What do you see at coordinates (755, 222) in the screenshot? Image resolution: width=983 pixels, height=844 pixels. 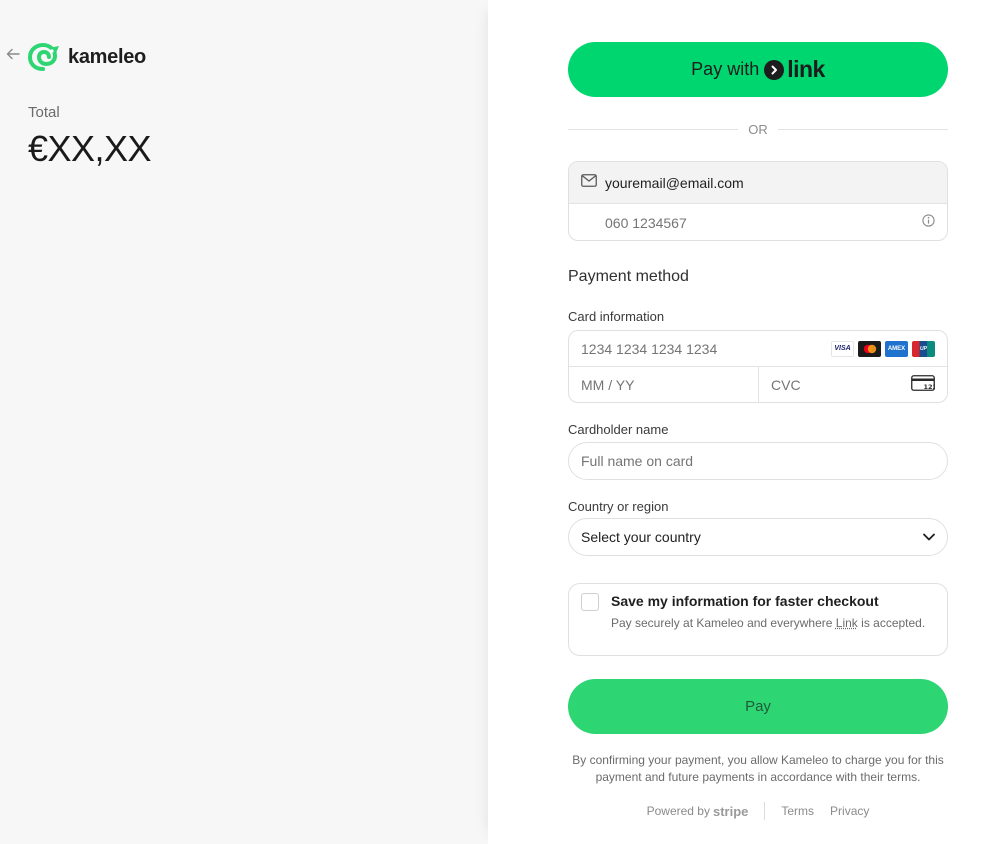 I see `phone-input` at bounding box center [755, 222].